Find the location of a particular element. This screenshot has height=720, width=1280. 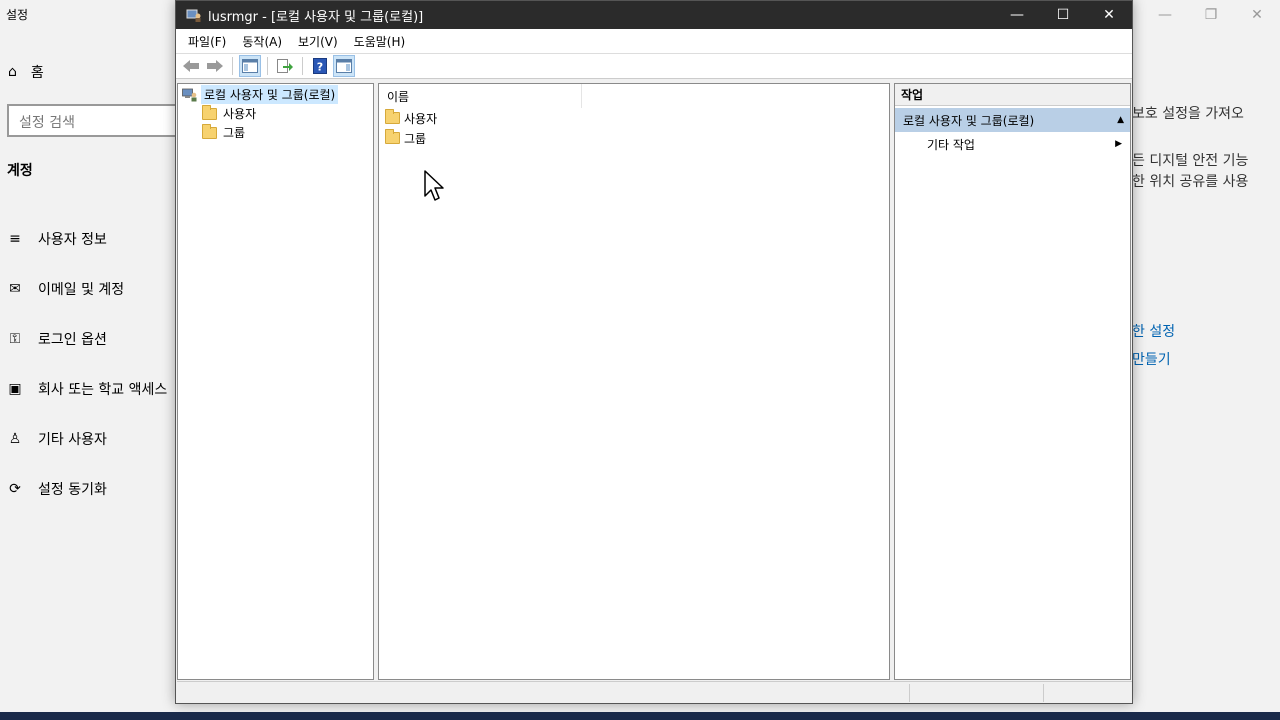

show-action-pane-button is located at coordinates (344, 66).